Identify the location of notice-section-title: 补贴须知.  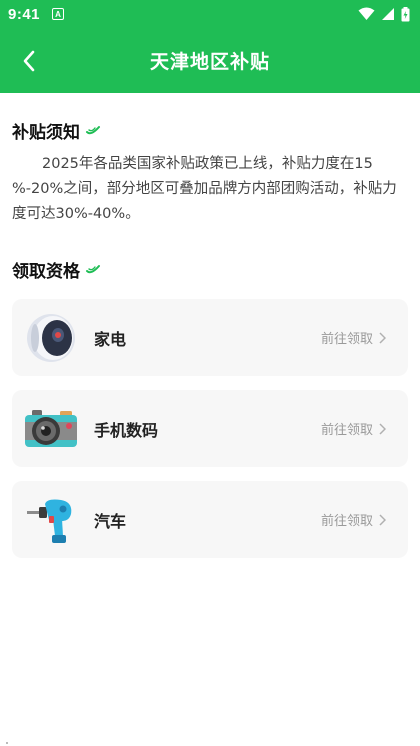
(56, 130).